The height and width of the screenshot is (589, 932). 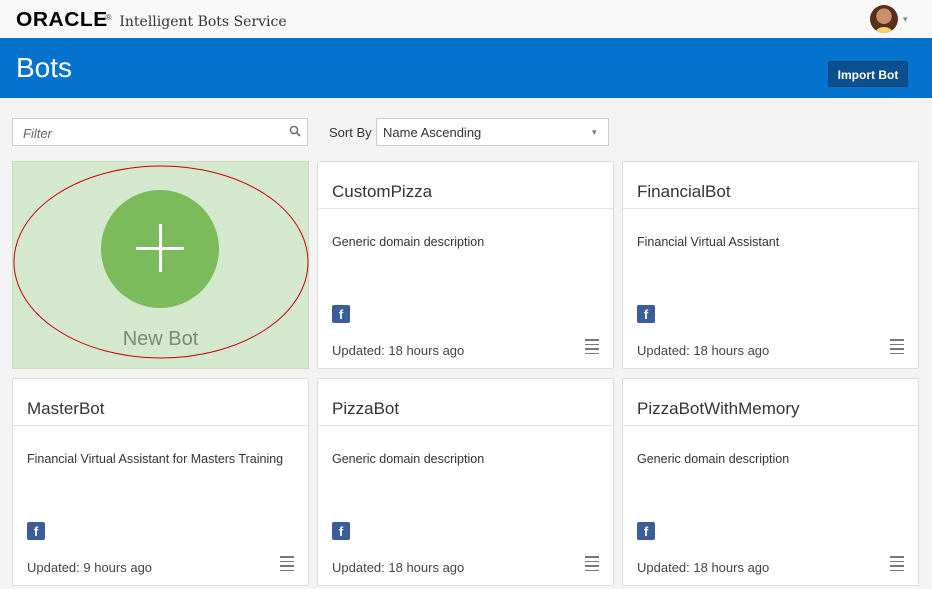 What do you see at coordinates (350, 132) in the screenshot?
I see `sort-by-label: Sort By` at bounding box center [350, 132].